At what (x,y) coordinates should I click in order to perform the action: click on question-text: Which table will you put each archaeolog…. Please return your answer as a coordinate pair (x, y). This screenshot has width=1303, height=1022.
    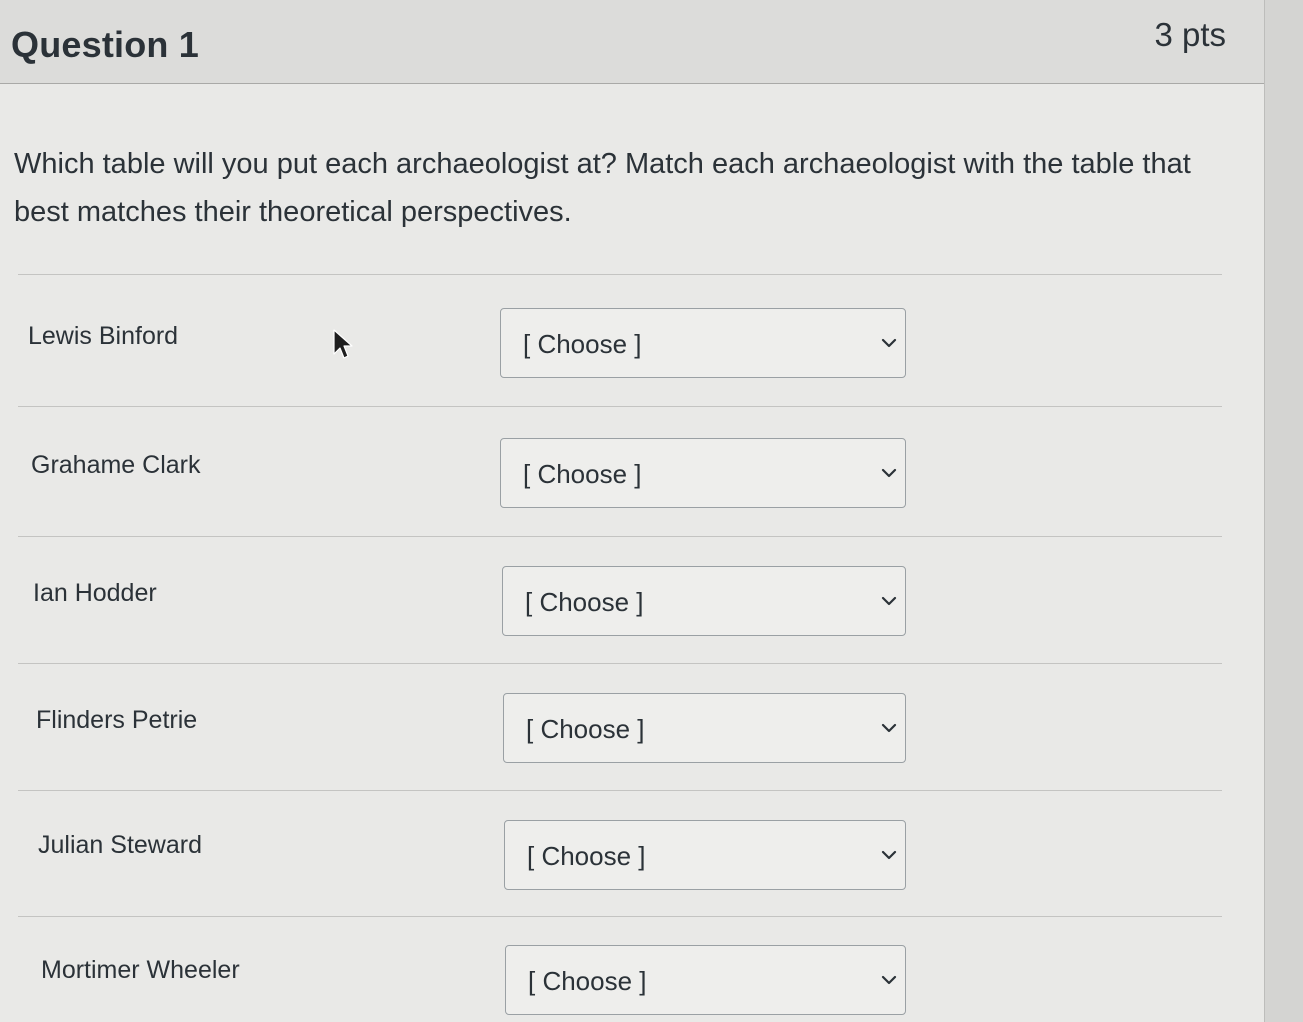
    Looking at the image, I should click on (602, 188).